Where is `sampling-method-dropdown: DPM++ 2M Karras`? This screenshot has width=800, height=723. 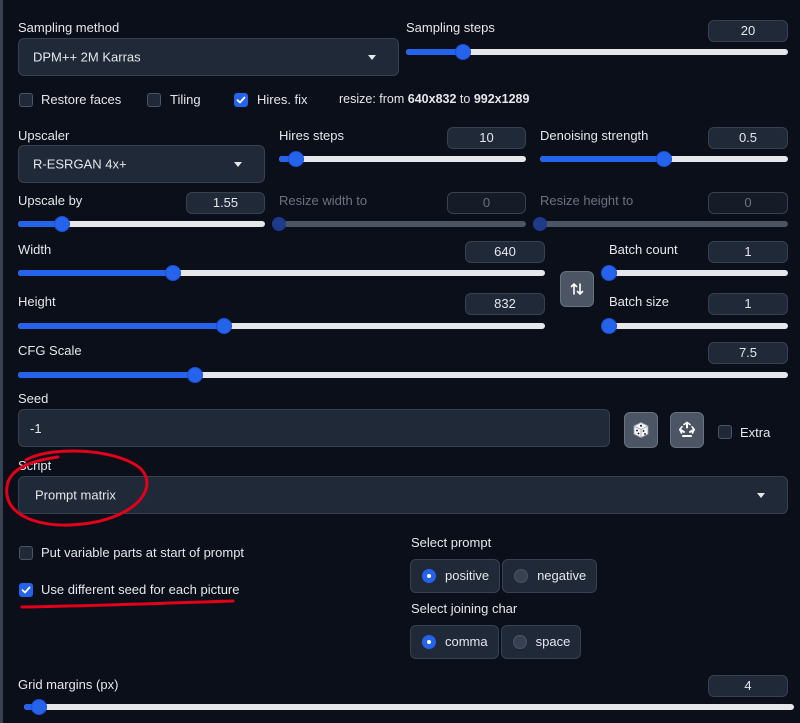 sampling-method-dropdown: DPM++ 2M Karras is located at coordinates (208, 57).